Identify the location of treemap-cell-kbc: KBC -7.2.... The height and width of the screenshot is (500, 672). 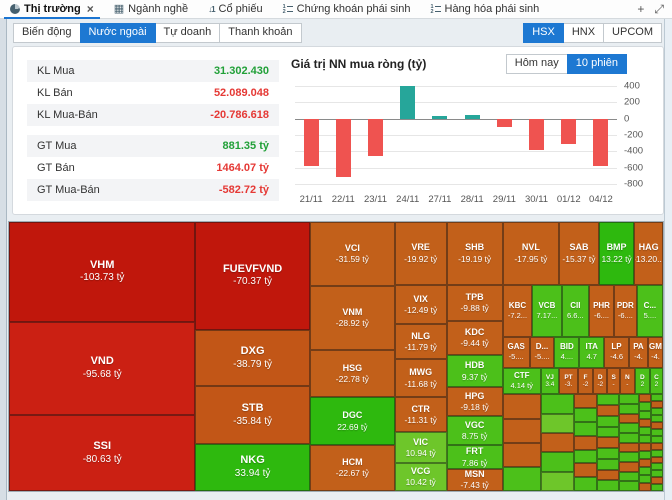
(517, 310).